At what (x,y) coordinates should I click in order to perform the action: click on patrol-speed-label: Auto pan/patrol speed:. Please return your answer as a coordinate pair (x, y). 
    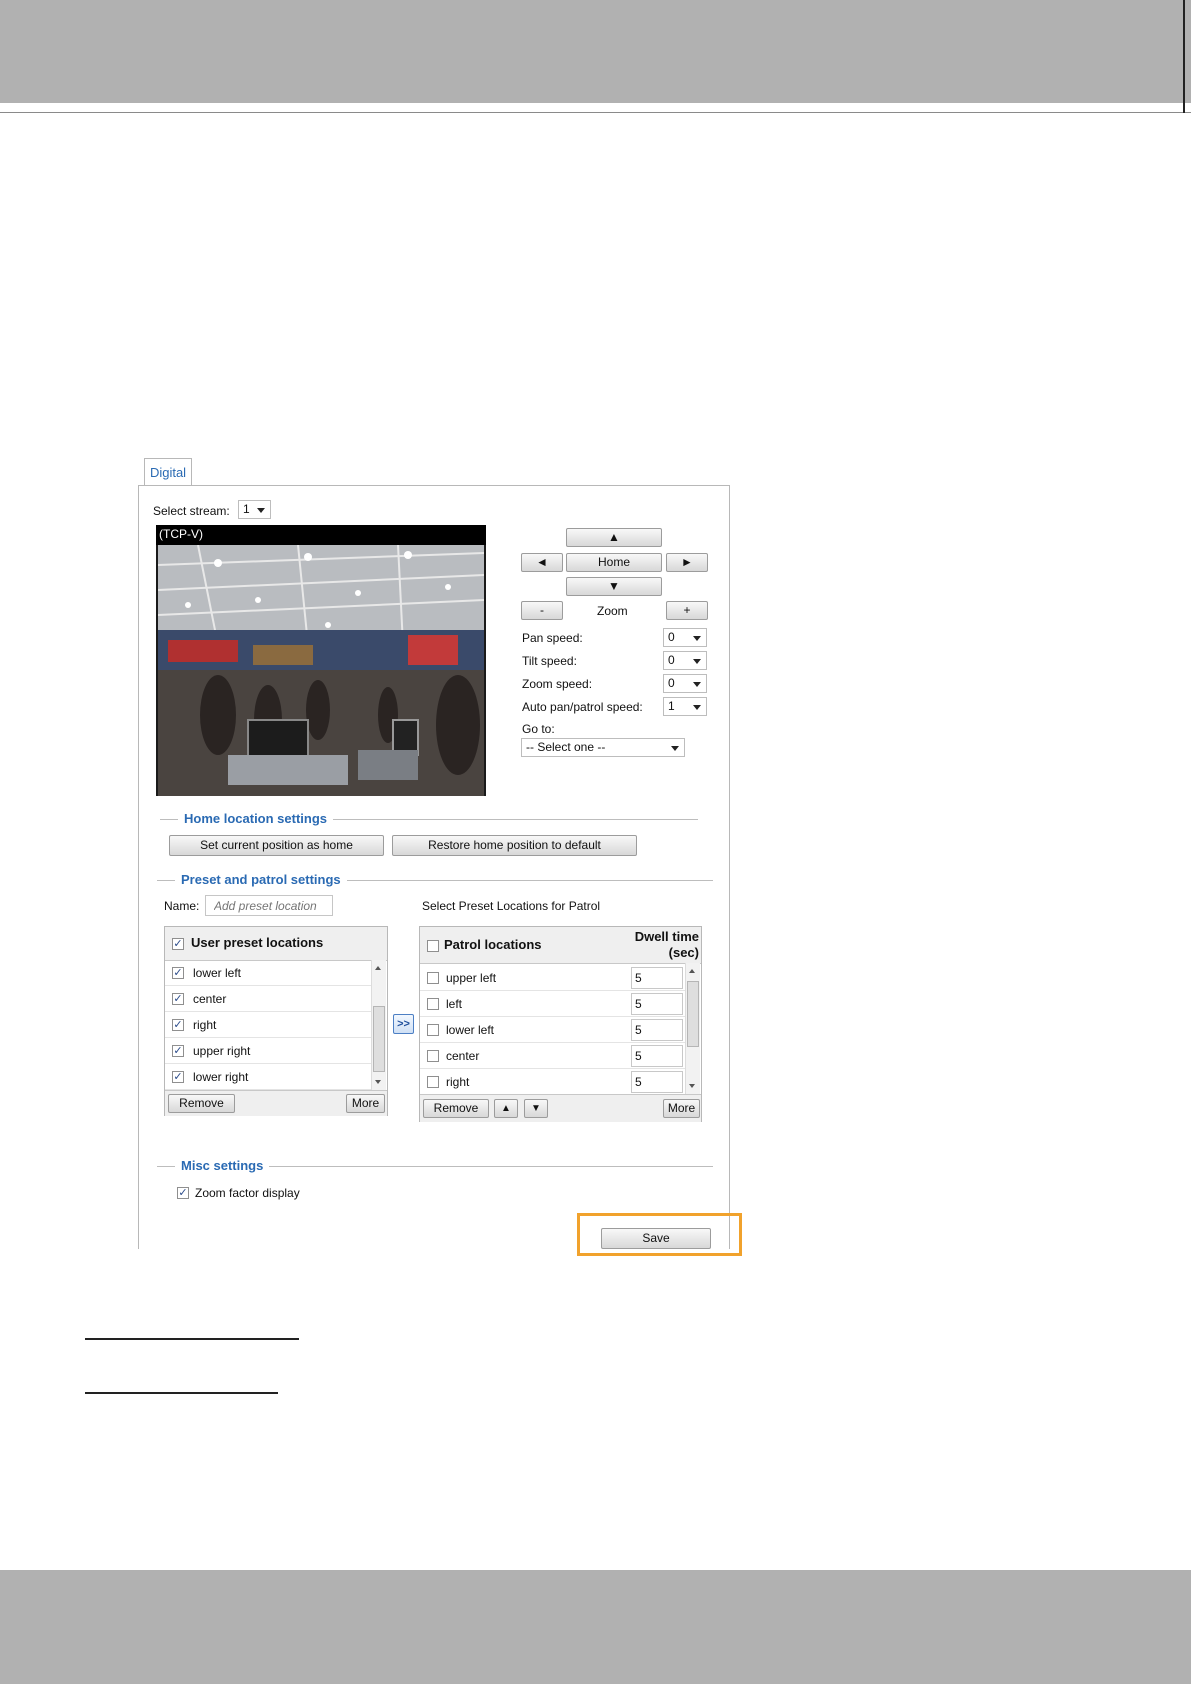
    Looking at the image, I should click on (582, 707).